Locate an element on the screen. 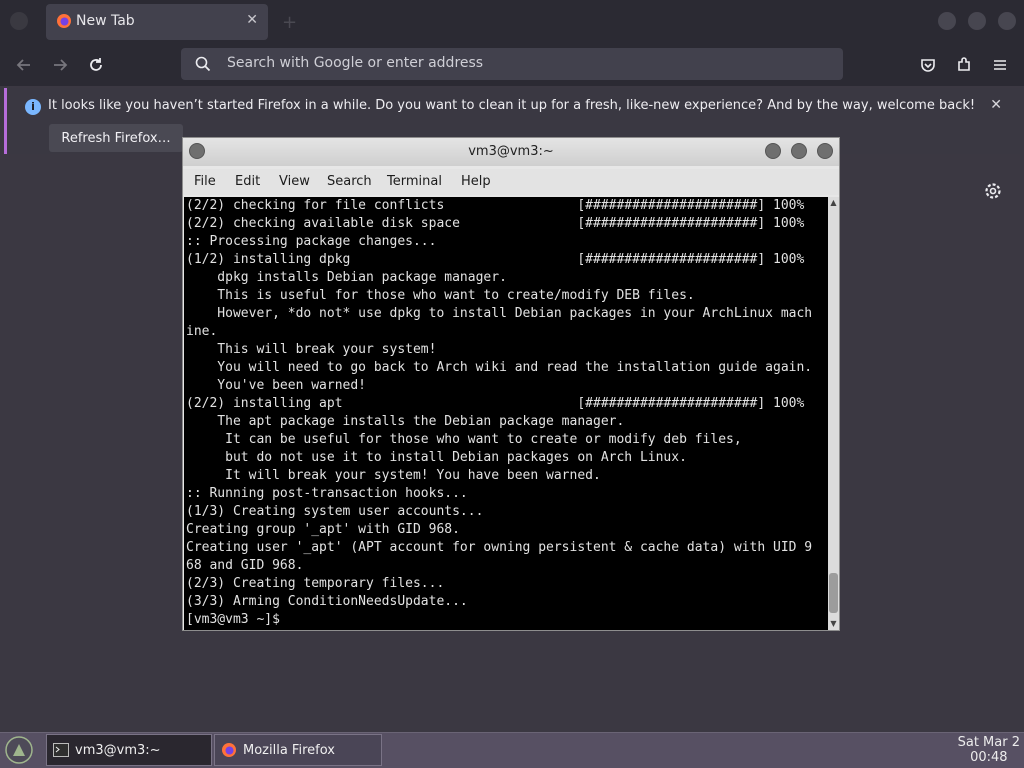 Image resolution: width=1024 pixels, height=768 pixels. taskbar-firefox: Mozilla Firefox is located at coordinates (298, 750).